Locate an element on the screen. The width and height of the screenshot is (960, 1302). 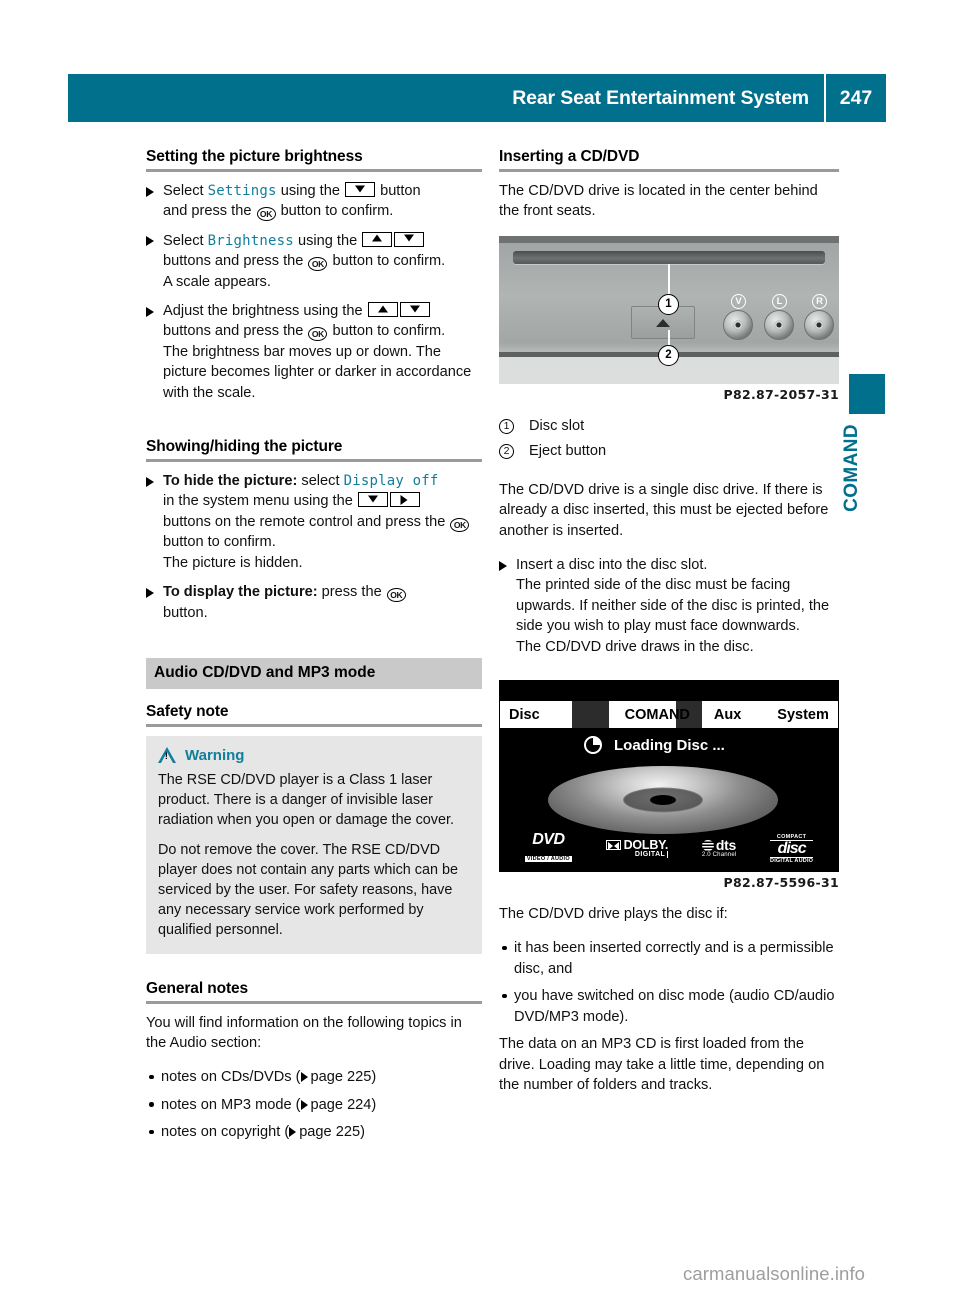
step-text-tail: button is located at coordinates (400, 191).